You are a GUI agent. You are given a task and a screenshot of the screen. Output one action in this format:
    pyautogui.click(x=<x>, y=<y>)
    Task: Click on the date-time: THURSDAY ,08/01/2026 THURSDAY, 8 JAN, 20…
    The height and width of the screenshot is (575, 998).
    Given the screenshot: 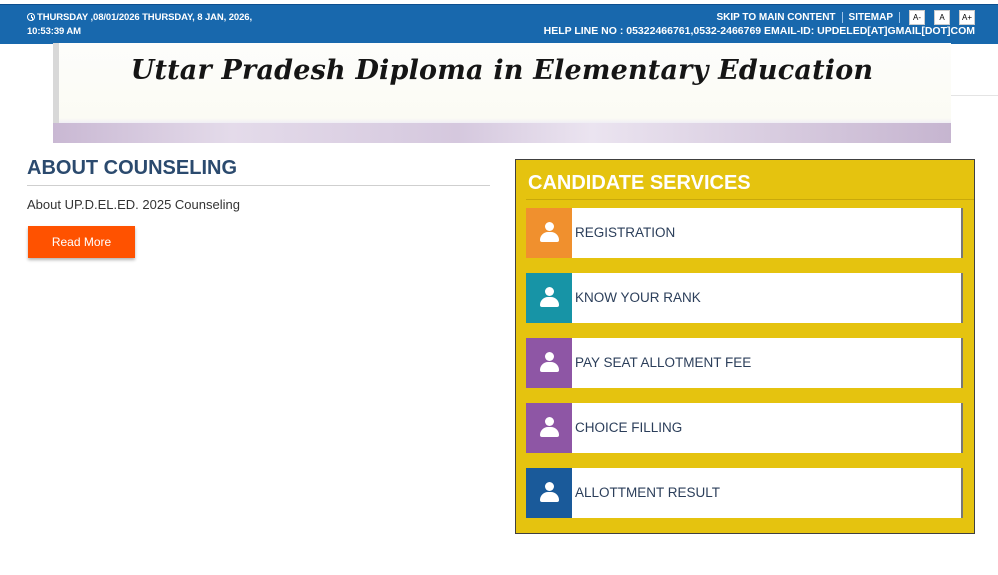 What is the action you would take?
    pyautogui.click(x=147, y=25)
    